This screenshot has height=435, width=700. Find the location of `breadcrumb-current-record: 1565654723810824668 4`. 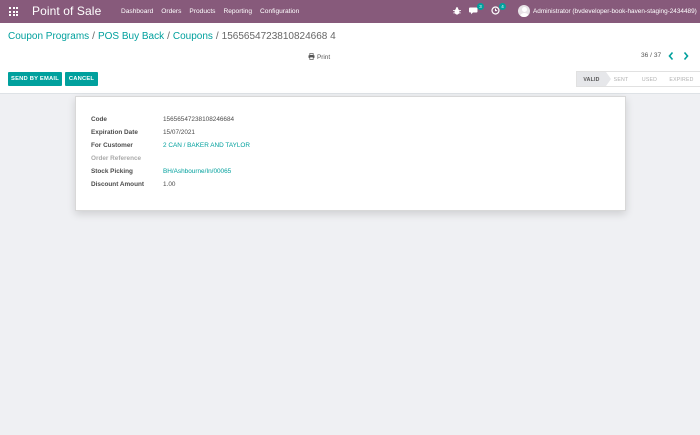

breadcrumb-current-record: 1565654723810824668 4 is located at coordinates (278, 36).